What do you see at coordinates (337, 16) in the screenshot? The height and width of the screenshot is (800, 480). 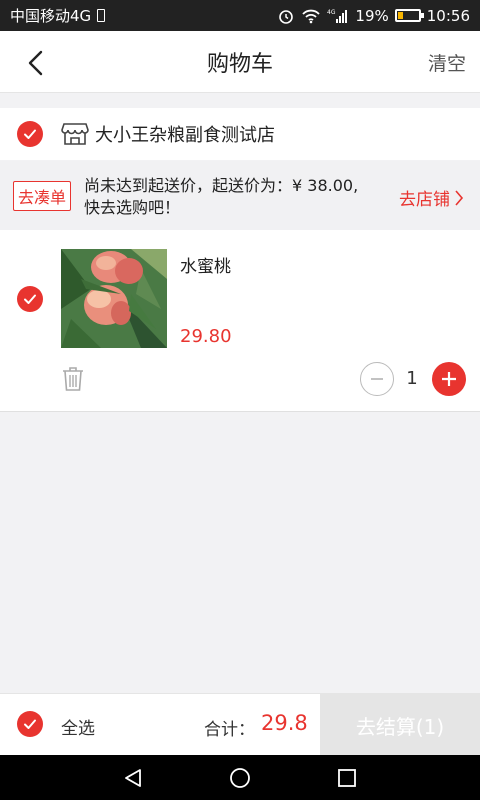 I see `signal-icon: 4G` at bounding box center [337, 16].